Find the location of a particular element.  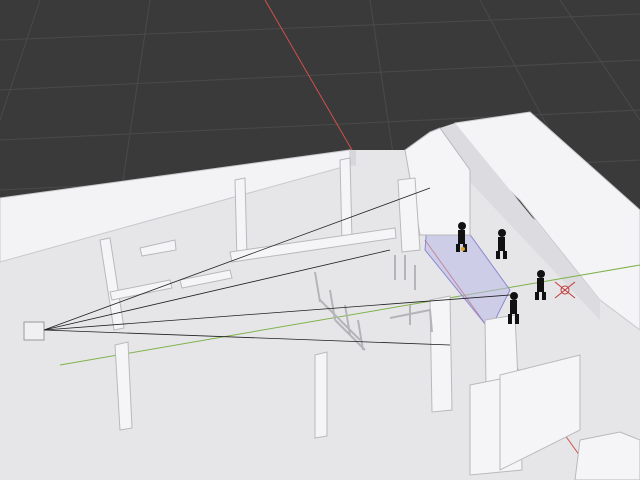

origin-marker is located at coordinates (463, 249).